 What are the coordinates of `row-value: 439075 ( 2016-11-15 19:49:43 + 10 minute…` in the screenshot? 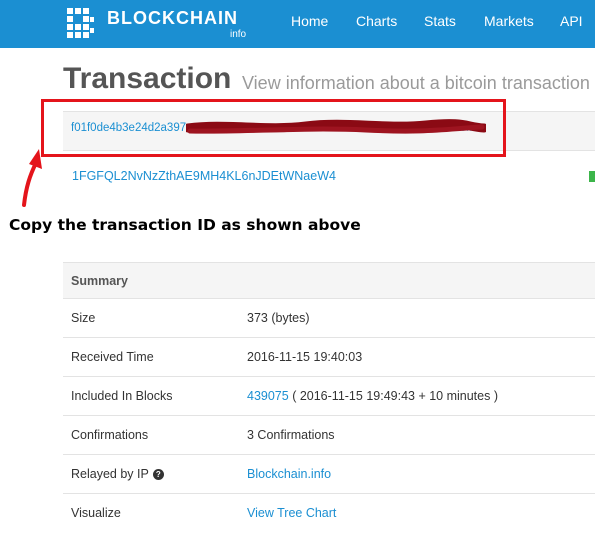 It's located at (372, 396).